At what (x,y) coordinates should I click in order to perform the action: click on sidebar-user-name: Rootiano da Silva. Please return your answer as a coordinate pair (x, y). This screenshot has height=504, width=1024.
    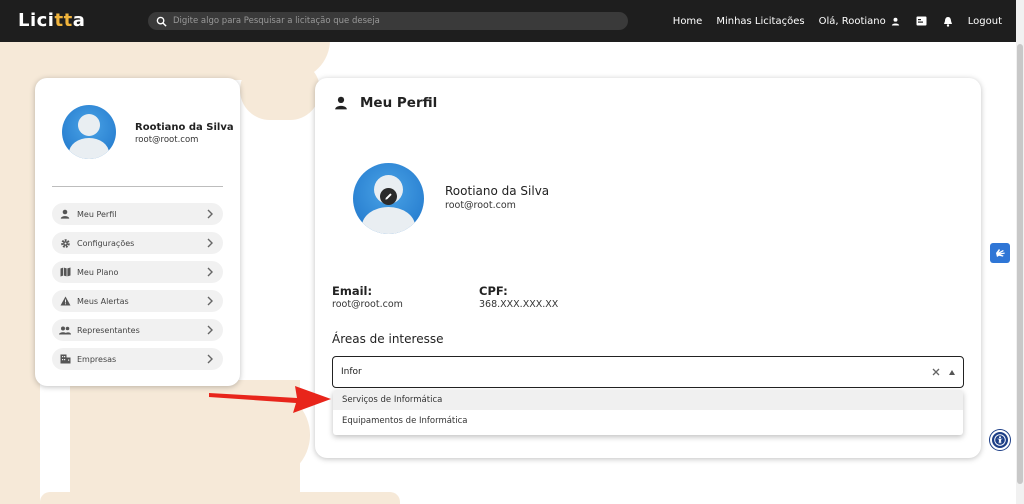
    Looking at the image, I should click on (184, 127).